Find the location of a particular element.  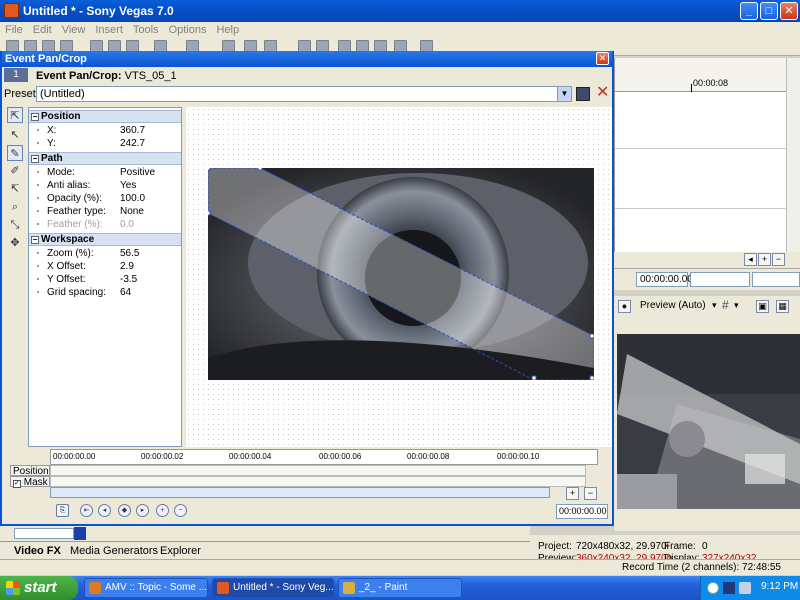

track-label-position: Position is located at coordinates (30, 471).